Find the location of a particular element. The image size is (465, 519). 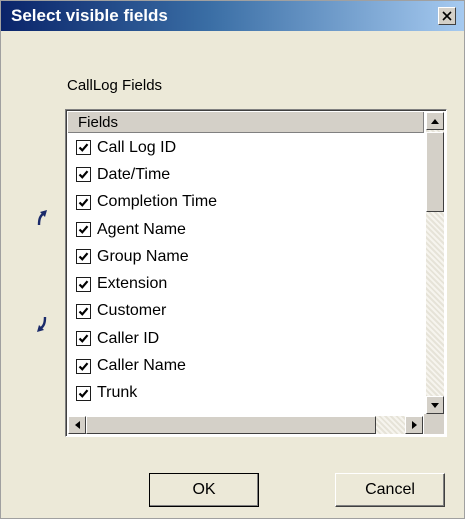

close-icon is located at coordinates (447, 16).